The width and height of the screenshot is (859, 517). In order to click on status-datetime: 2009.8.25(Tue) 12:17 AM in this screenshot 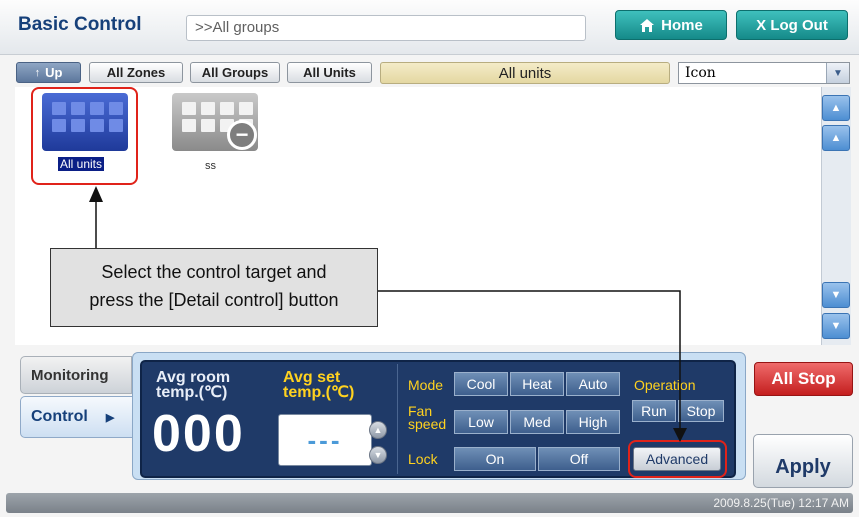, I will do `click(781, 503)`.